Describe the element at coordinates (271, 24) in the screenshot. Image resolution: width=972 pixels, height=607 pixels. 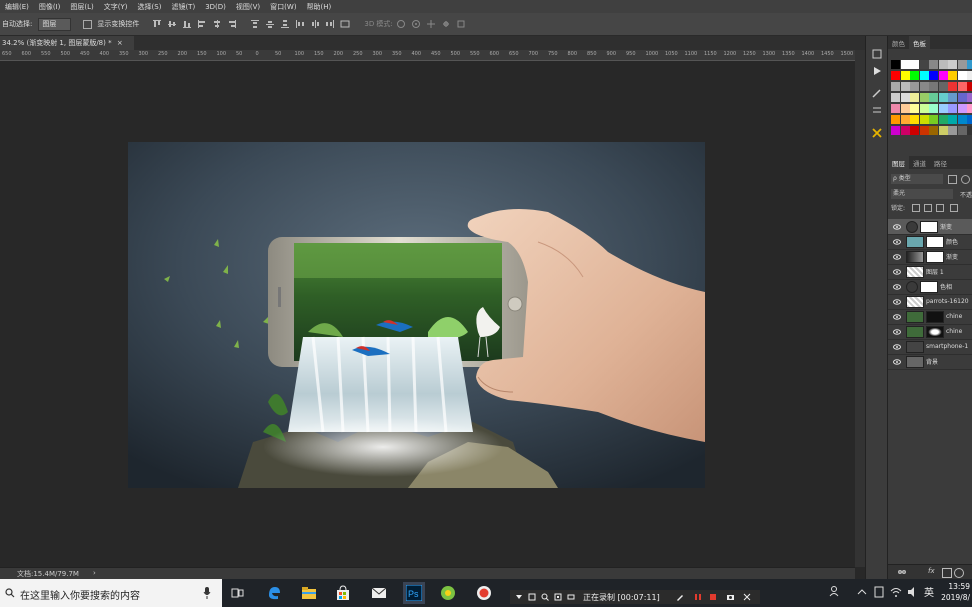
I see `distribute-vcenter-icon` at that location.